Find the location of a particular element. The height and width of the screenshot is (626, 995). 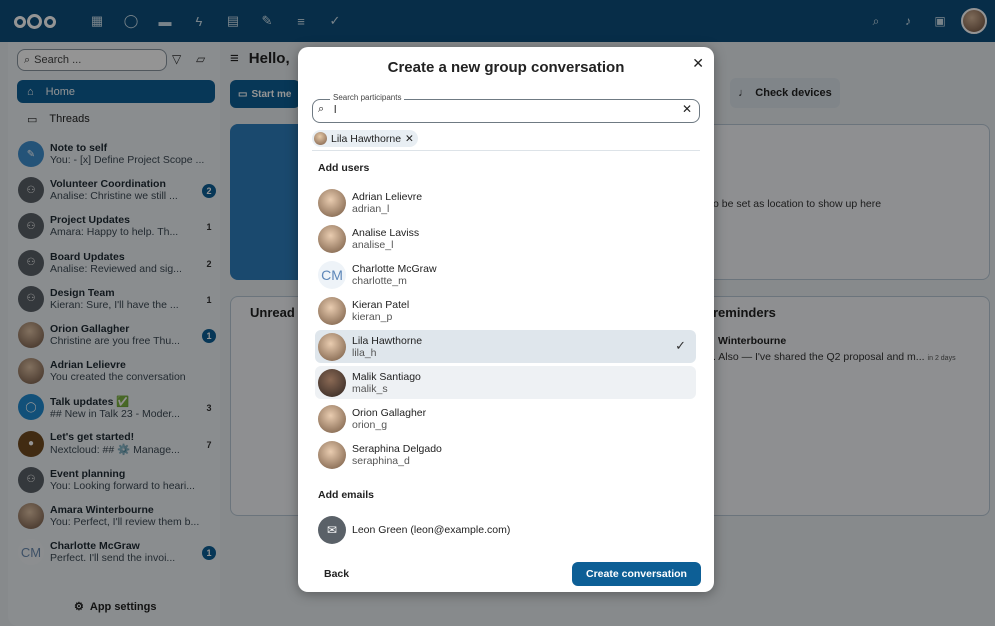

check-icon: ✓ is located at coordinates (680, 345).